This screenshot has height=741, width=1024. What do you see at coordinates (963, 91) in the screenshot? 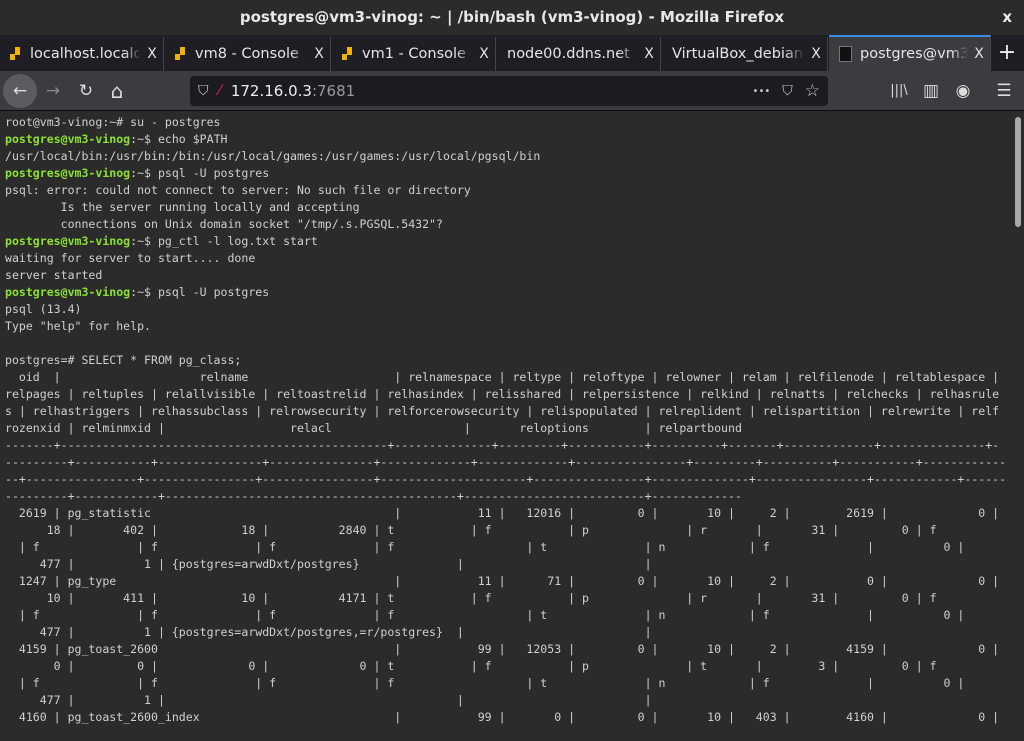
I see `account-icon: ◉` at bounding box center [963, 91].